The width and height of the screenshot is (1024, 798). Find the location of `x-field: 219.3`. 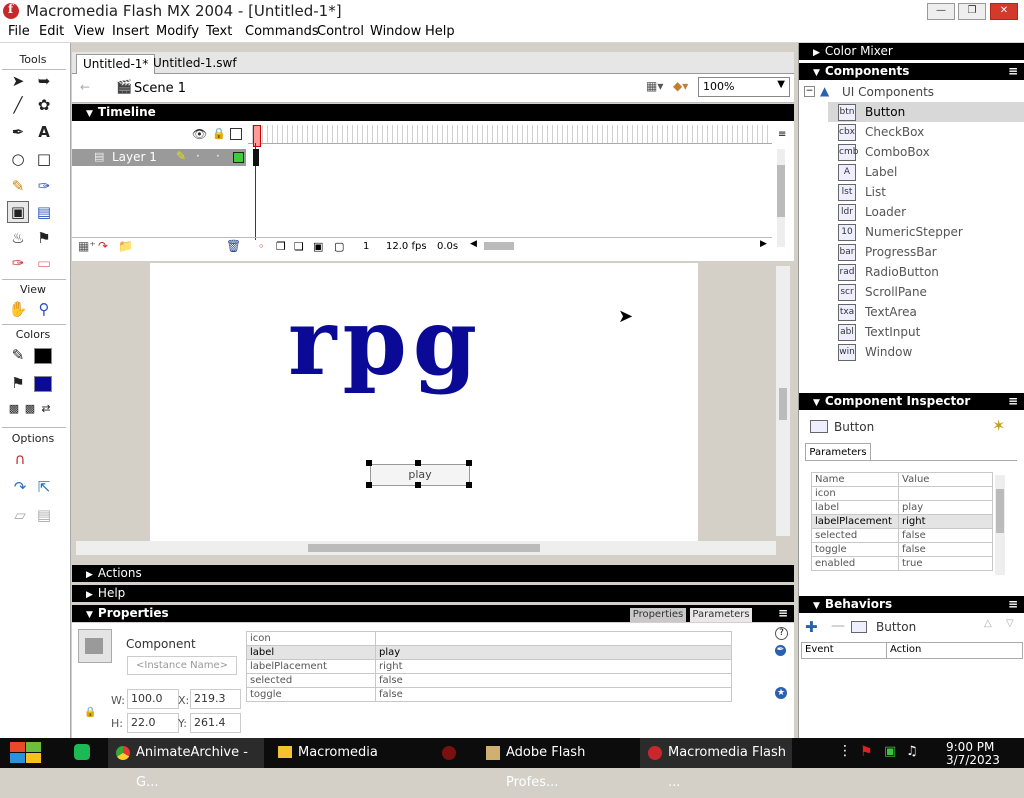

x-field: 219.3 is located at coordinates (215, 699).